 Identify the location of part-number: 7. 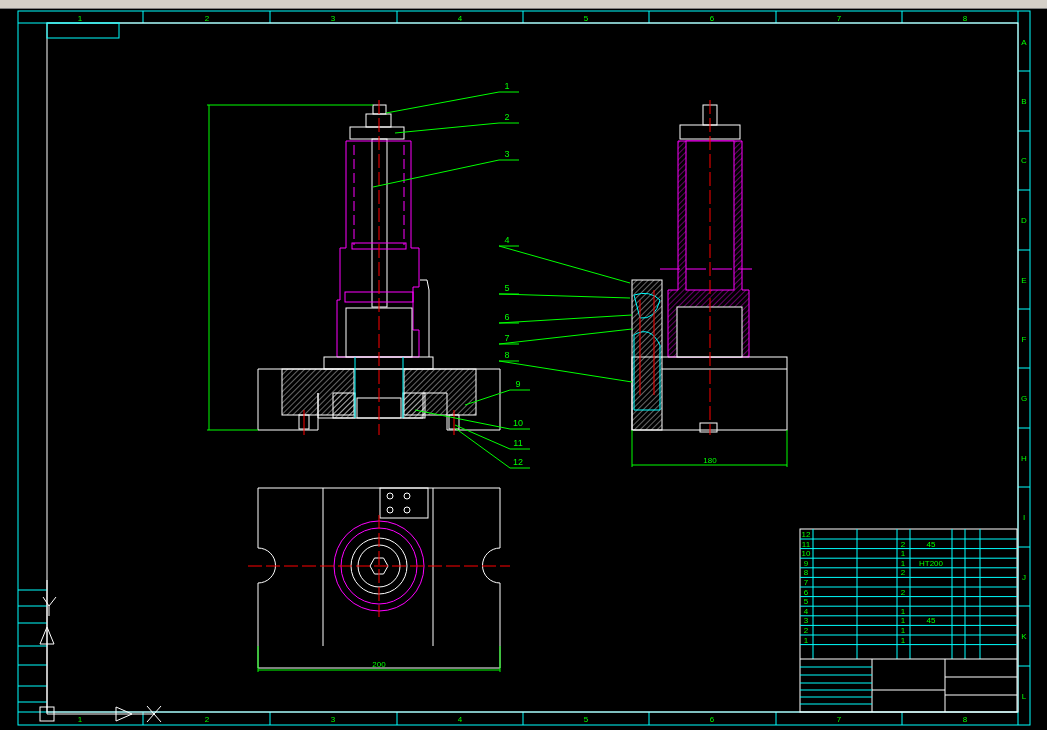
(806, 582).